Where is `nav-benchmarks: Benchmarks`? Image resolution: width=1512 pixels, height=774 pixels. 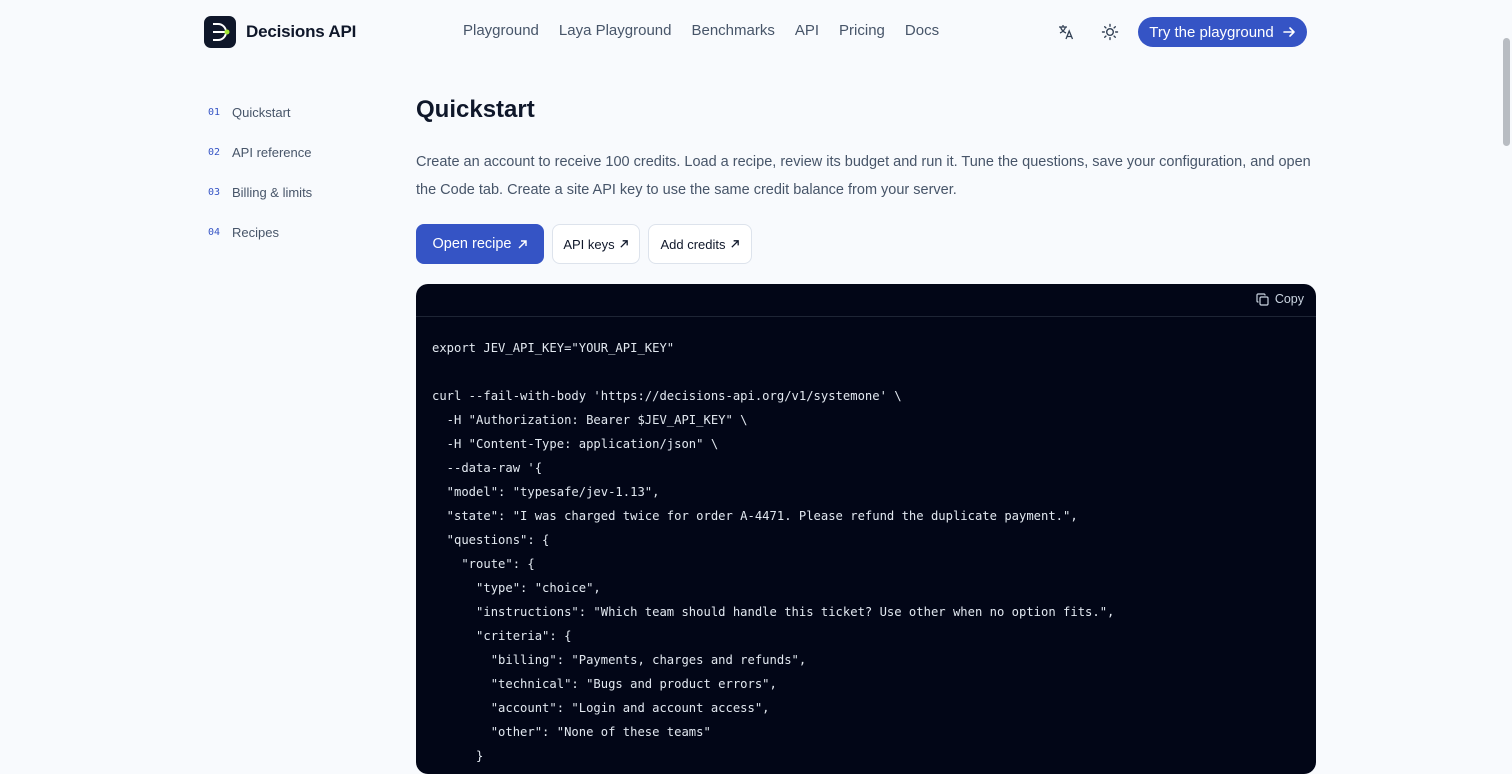 nav-benchmarks: Benchmarks is located at coordinates (732, 30).